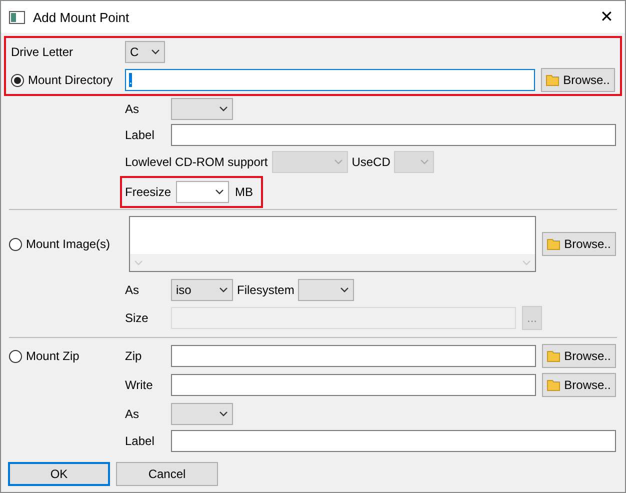 This screenshot has height=493, width=626. I want to click on field-label: Write, so click(139, 385).